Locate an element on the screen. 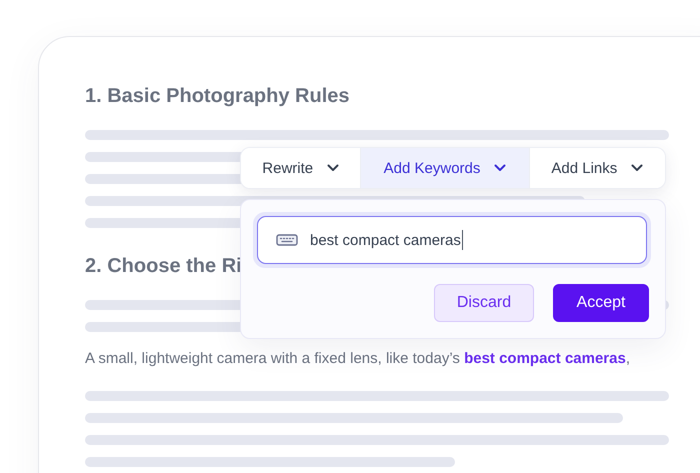 The image size is (700, 473). toolbar-tab: Add Links is located at coordinates (597, 168).